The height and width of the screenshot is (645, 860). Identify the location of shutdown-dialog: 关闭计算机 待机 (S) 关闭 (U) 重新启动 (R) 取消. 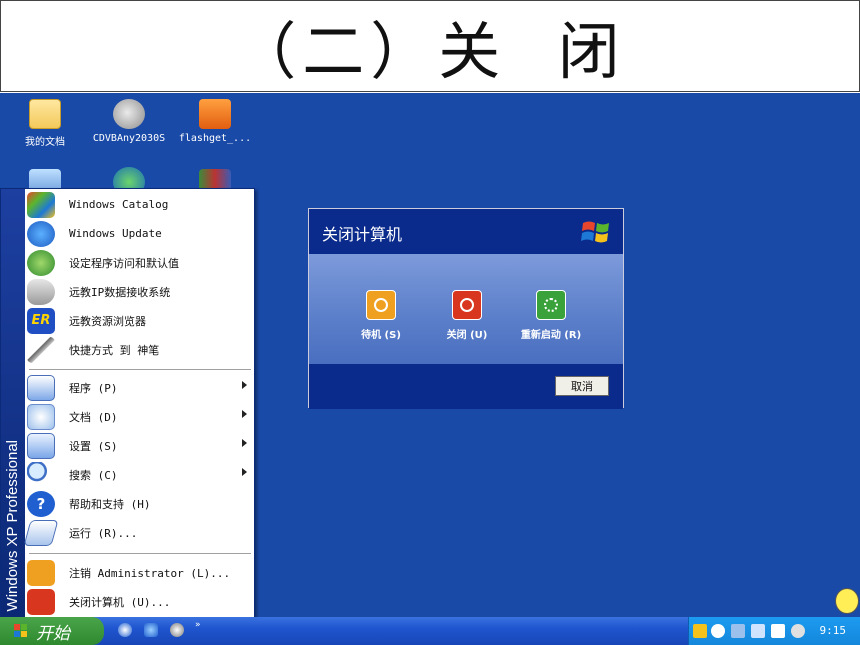
(466, 308).